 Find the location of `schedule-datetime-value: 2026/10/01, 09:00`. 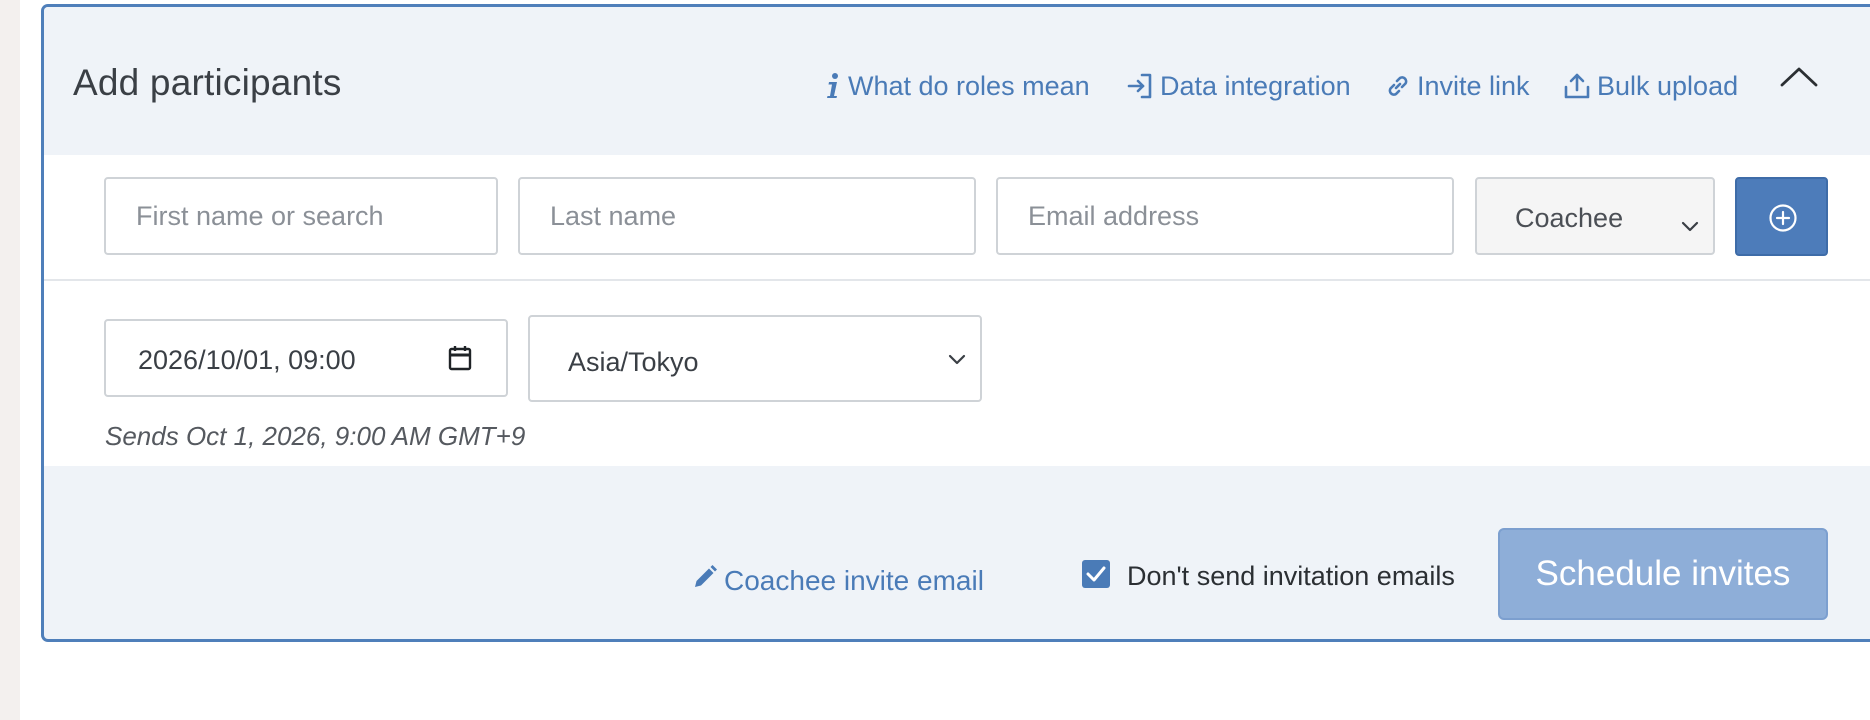

schedule-datetime-value: 2026/10/01, 09:00 is located at coordinates (247, 360).